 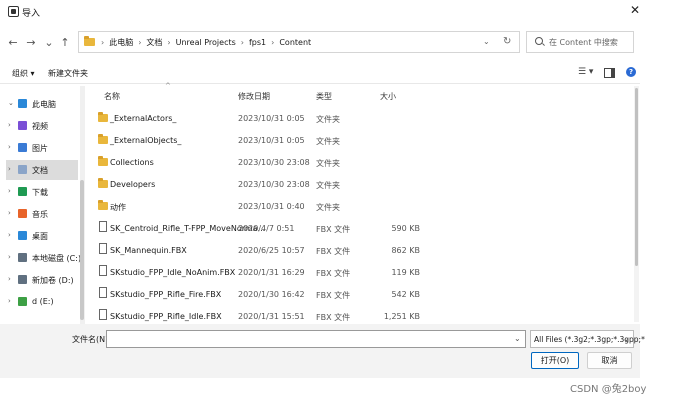 I want to click on music-icon, so click(x=22, y=213).